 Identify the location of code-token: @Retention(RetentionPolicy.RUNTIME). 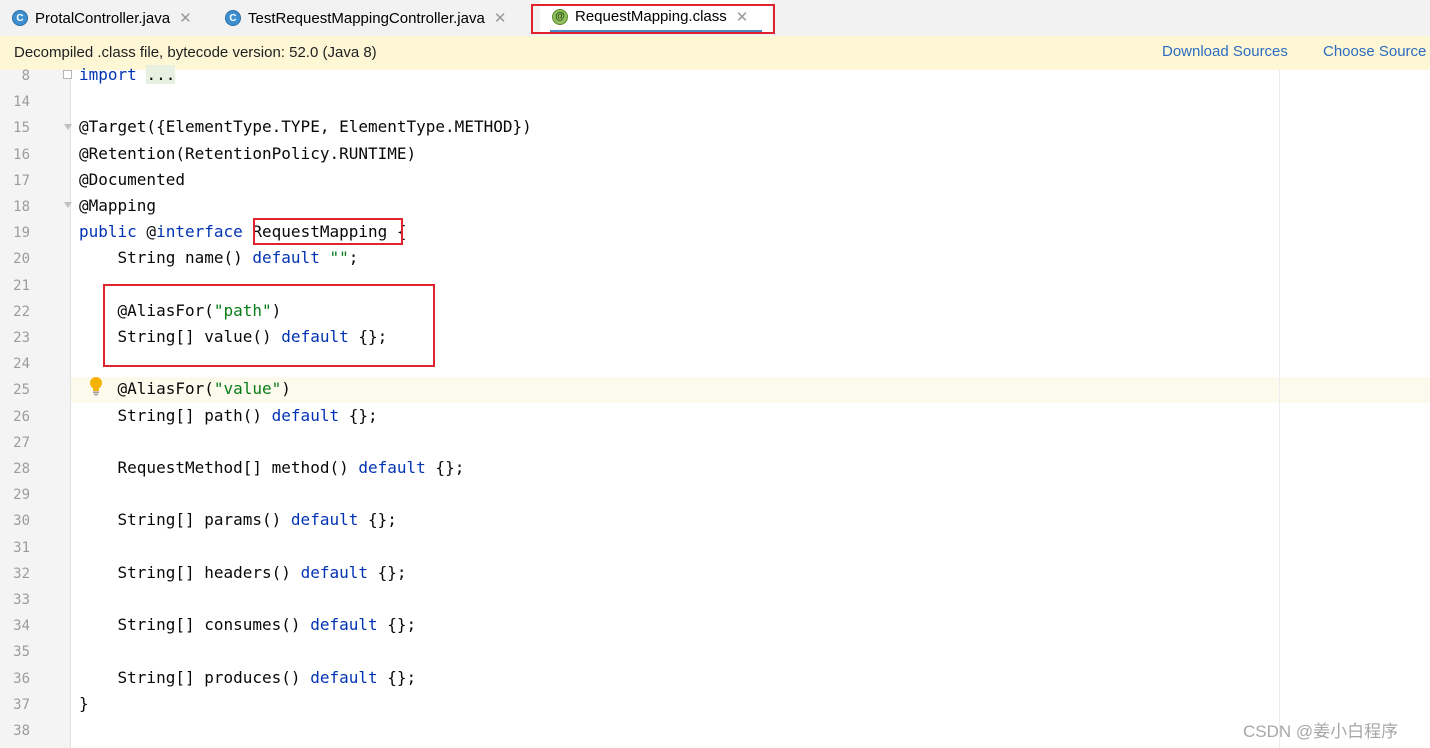
(248, 153).